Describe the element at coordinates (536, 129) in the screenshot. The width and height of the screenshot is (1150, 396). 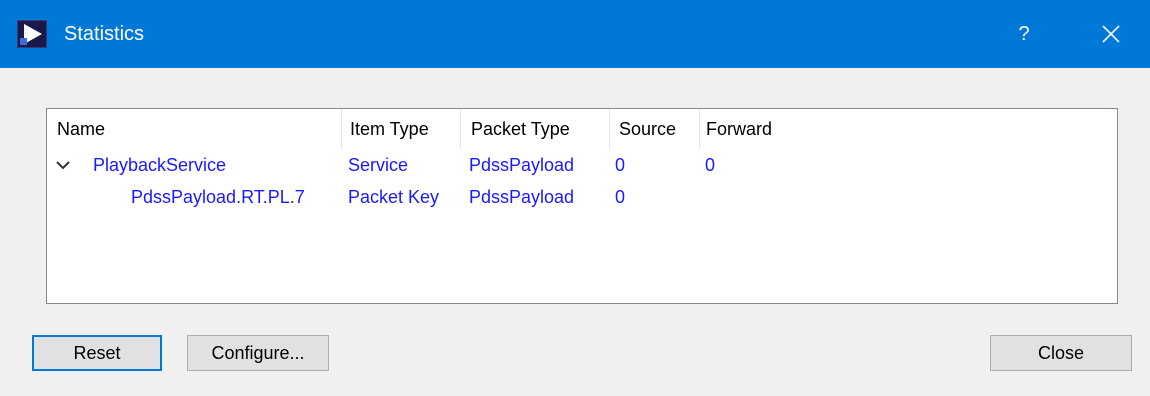
I see `column-header-packet-type: Packet Type` at that location.